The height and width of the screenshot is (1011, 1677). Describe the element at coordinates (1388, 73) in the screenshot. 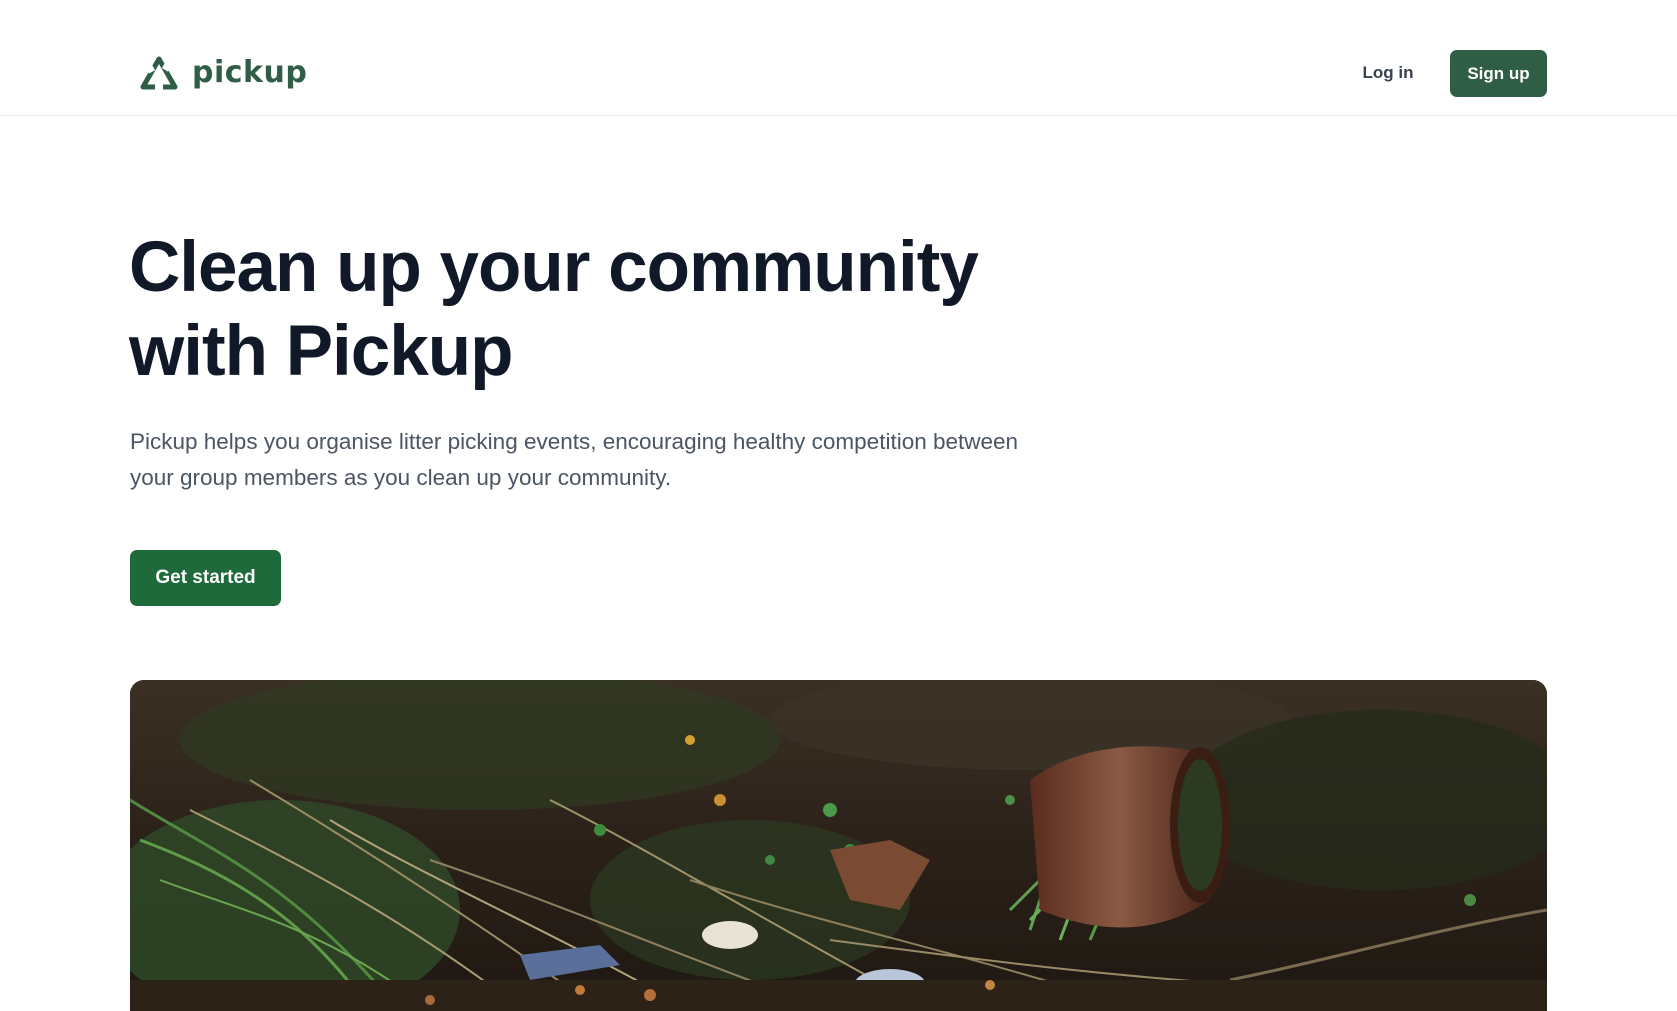

I see `login-link: Log in` at that location.